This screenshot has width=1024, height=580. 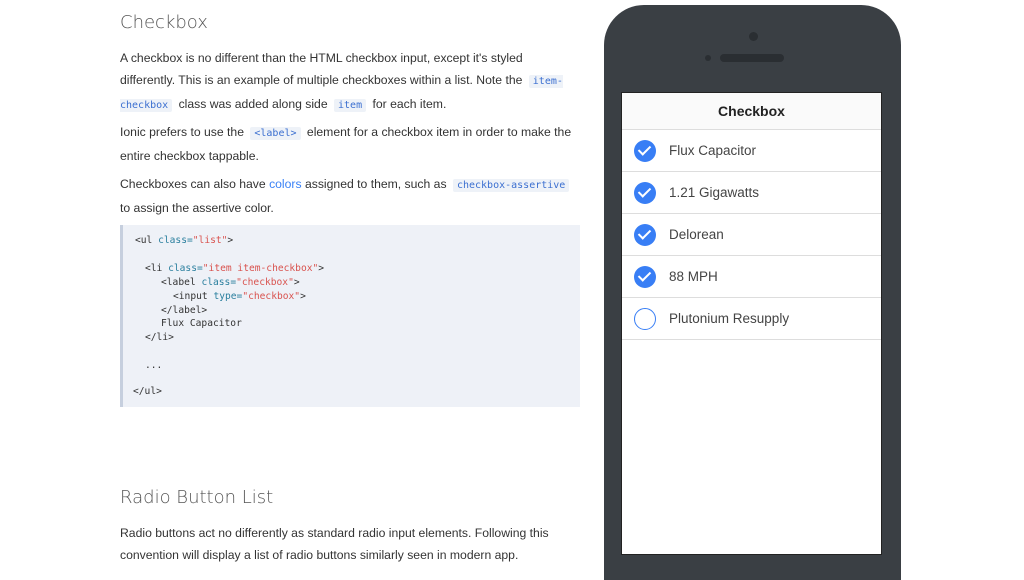 I want to click on checkbox-item-label: Plutonium Resupply, so click(x=729, y=318).